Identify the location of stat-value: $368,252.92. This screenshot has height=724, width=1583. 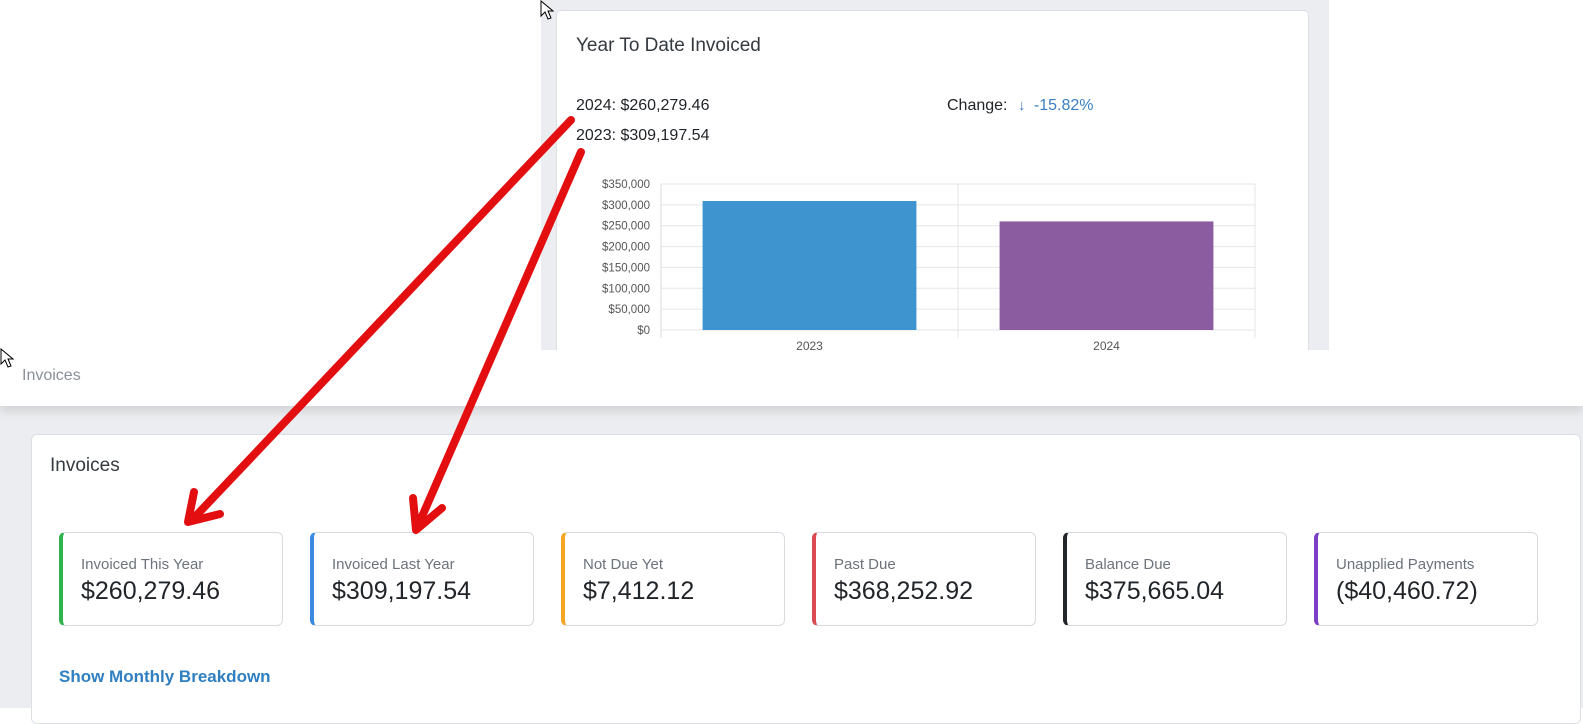
(904, 591).